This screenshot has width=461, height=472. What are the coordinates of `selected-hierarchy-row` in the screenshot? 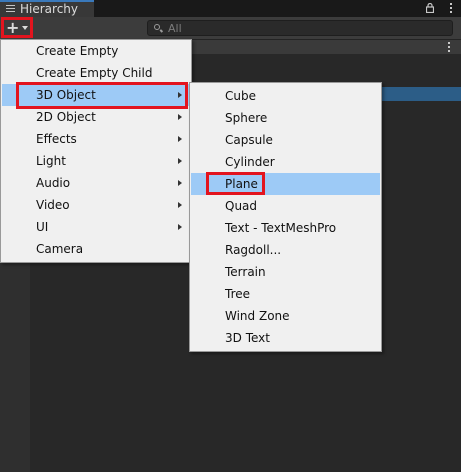 It's located at (420, 94).